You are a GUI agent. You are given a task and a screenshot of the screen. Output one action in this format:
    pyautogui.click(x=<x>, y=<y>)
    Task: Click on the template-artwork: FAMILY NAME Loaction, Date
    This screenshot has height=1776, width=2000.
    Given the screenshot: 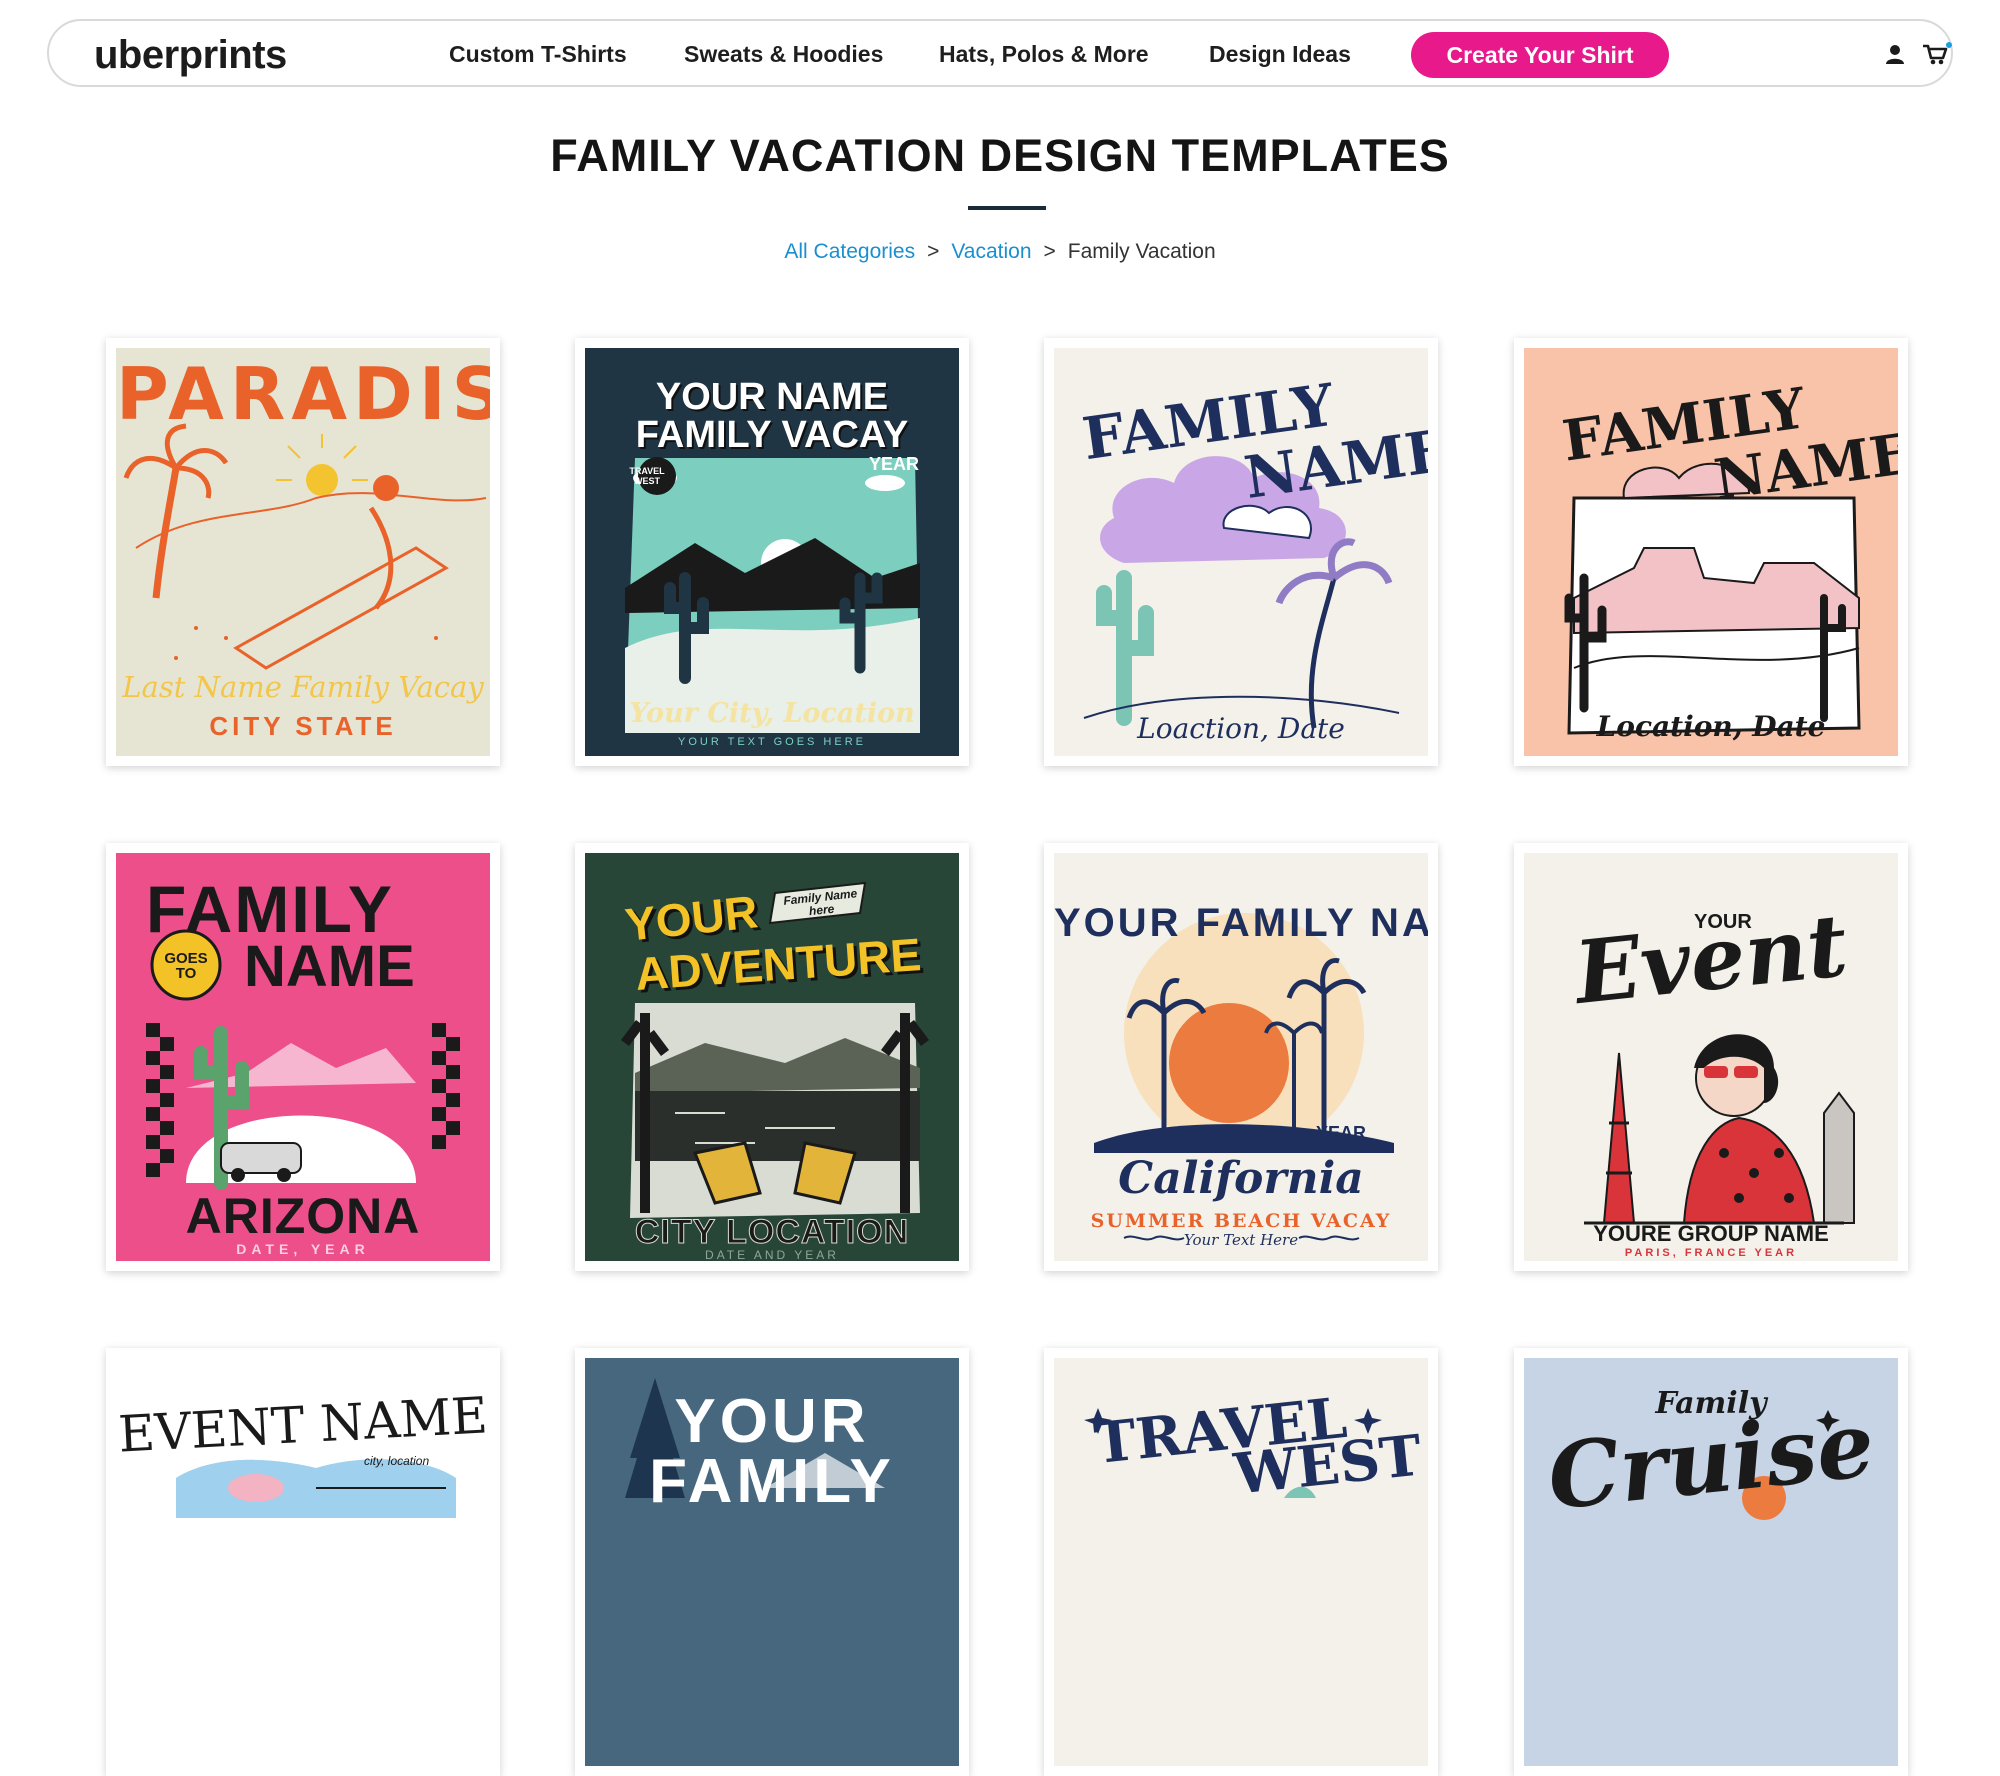 What is the action you would take?
    pyautogui.click(x=1241, y=552)
    